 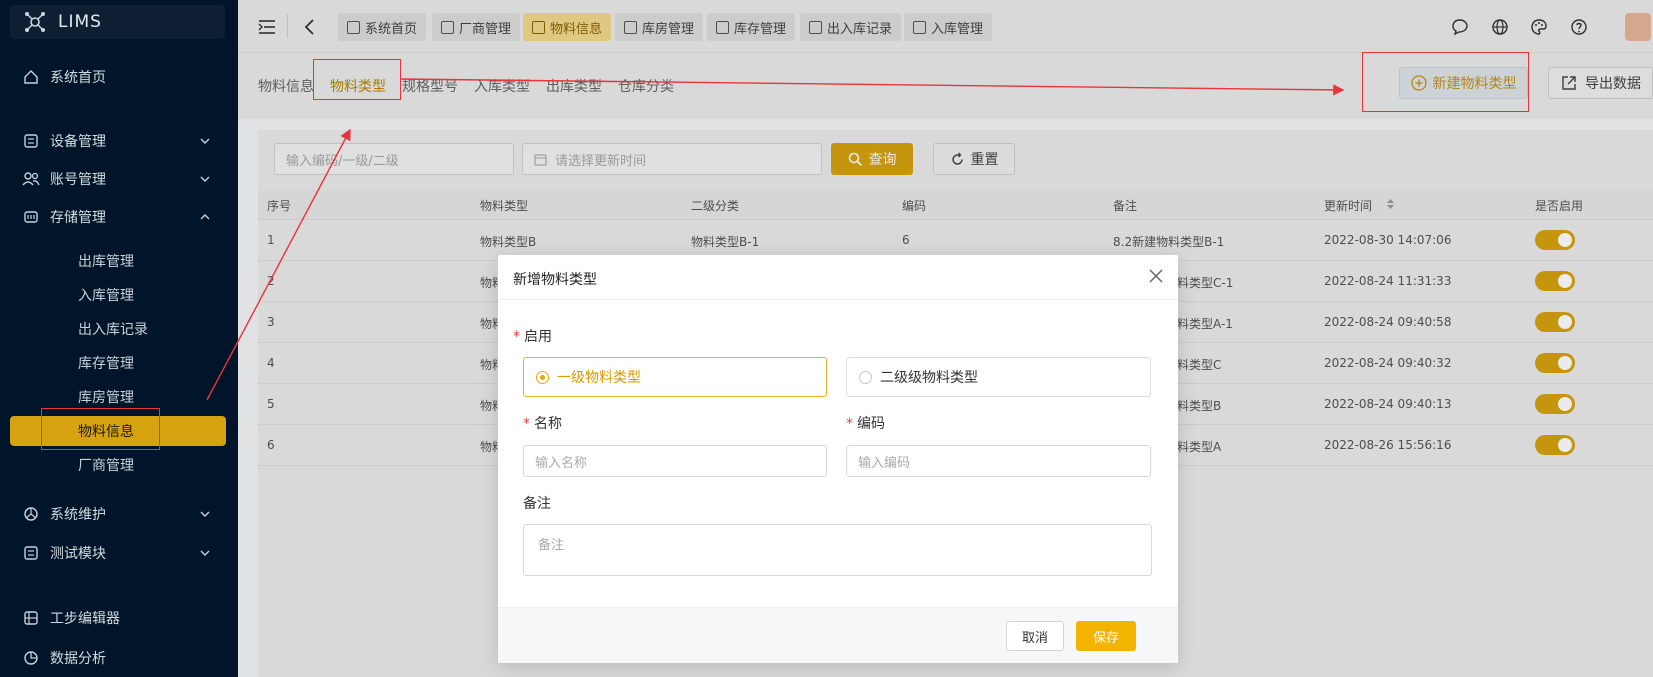 I want to click on enable-label: * 启用, so click(x=532, y=336).